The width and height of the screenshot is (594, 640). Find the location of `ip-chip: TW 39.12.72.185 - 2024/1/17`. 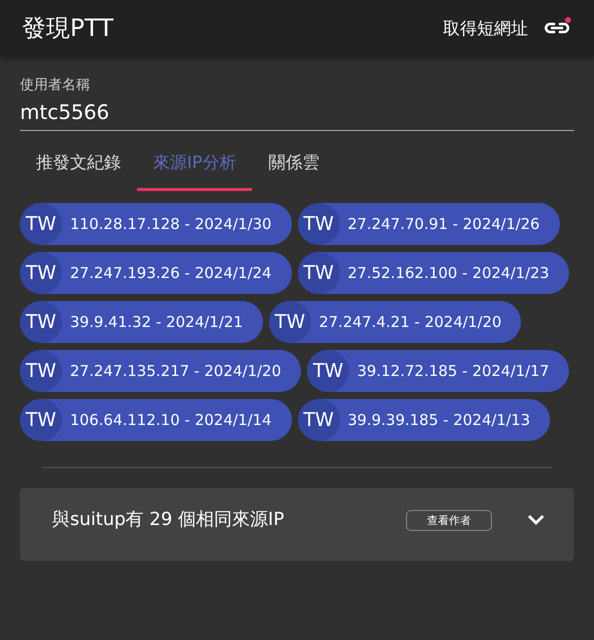

ip-chip: TW 39.12.72.185 - 2024/1/17 is located at coordinates (438, 371).